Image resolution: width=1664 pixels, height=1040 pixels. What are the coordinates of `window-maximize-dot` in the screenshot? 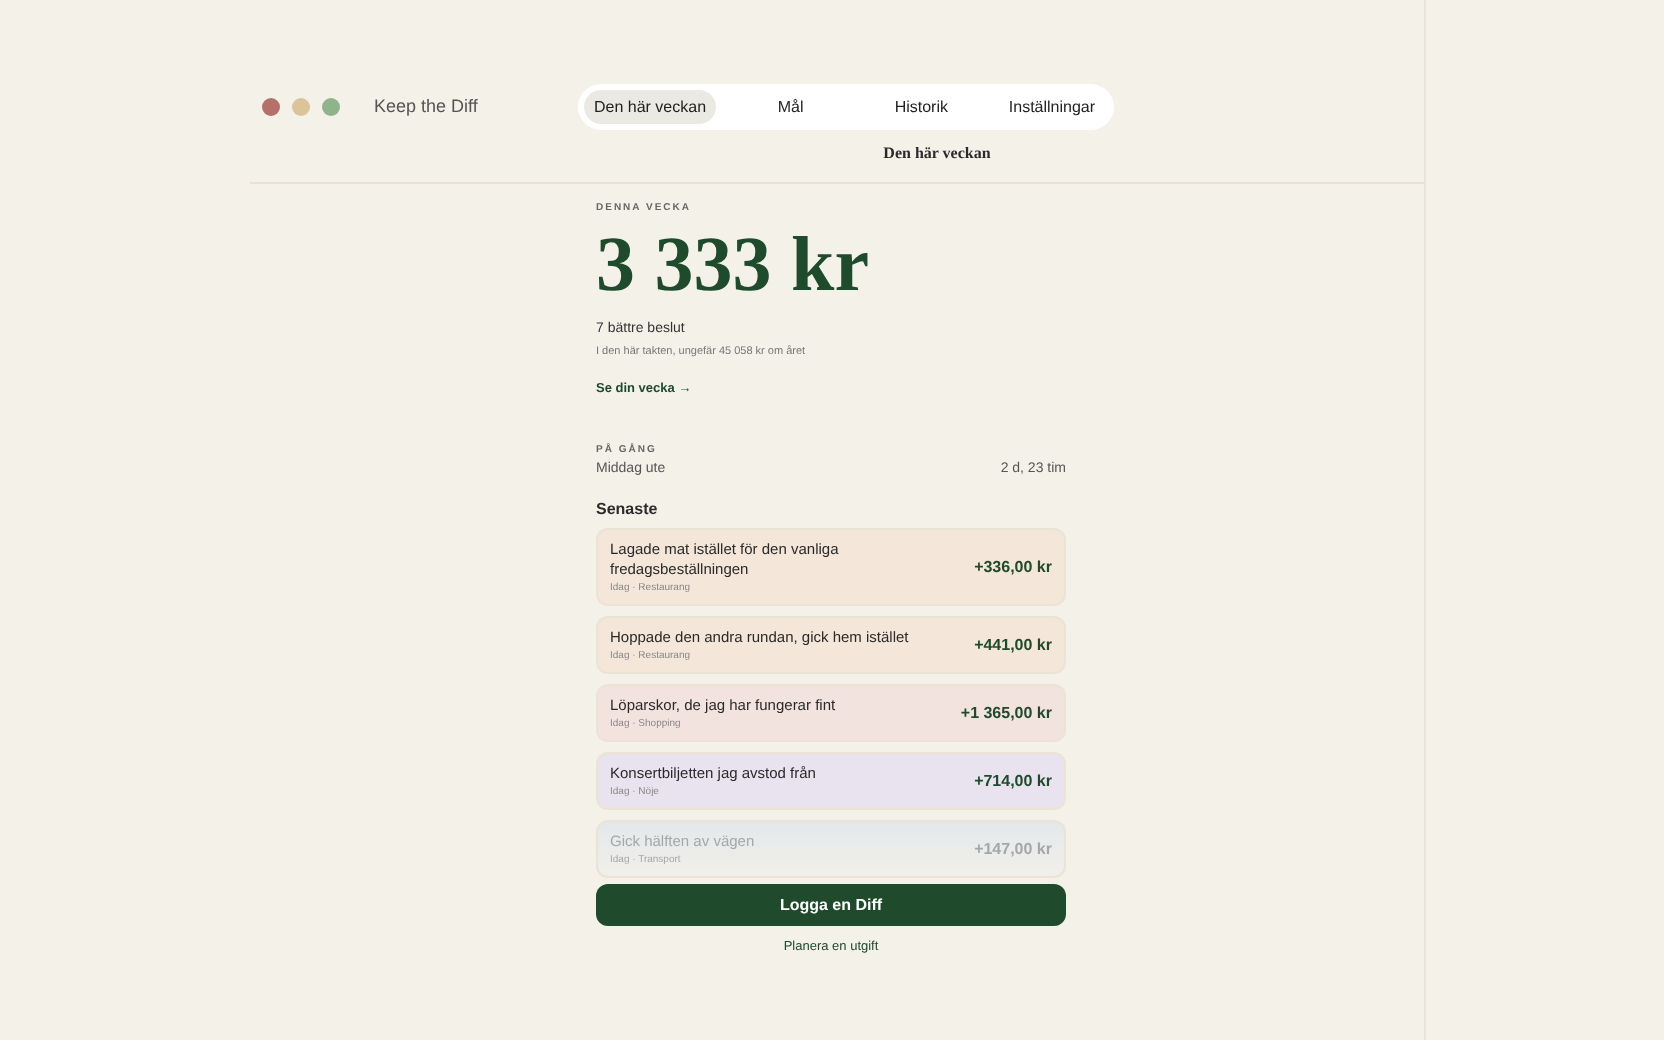 It's located at (331, 106).